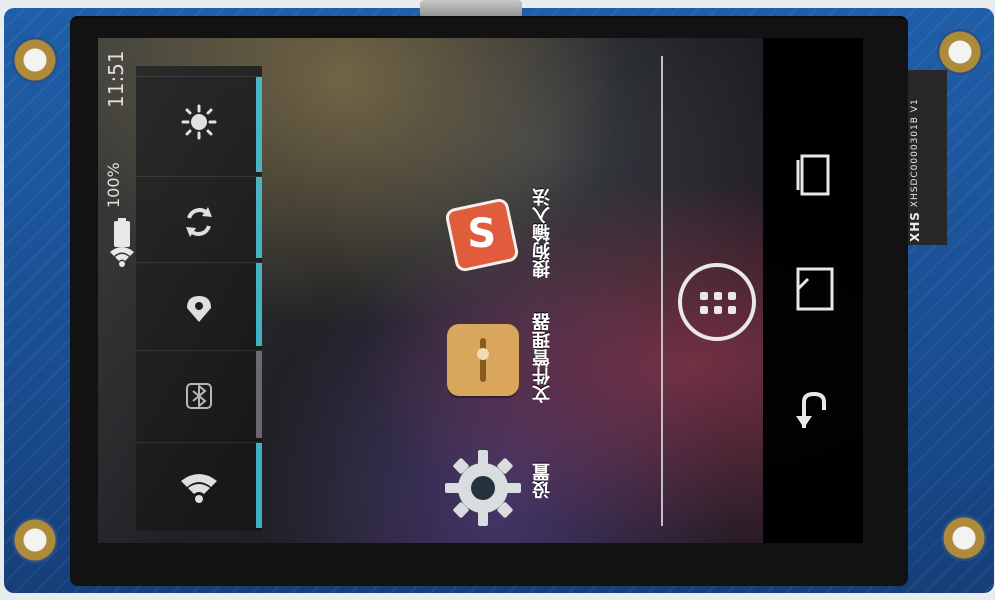  Describe the element at coordinates (915, 105) in the screenshot. I see `ribbon-label-line-3: V1` at that location.